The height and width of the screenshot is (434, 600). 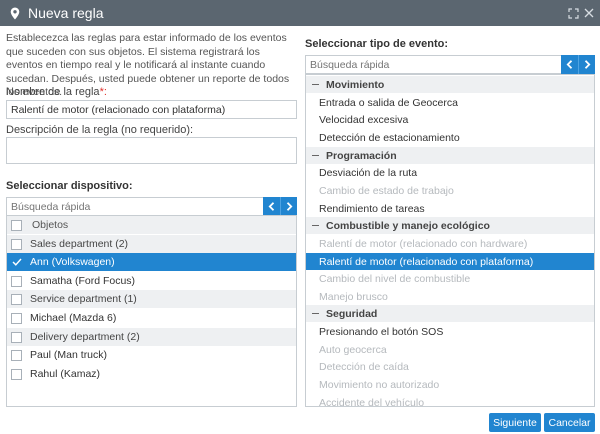 I want to click on device-item-michael-mazda-6: Michael (Mazda 6), so click(x=151, y=318).